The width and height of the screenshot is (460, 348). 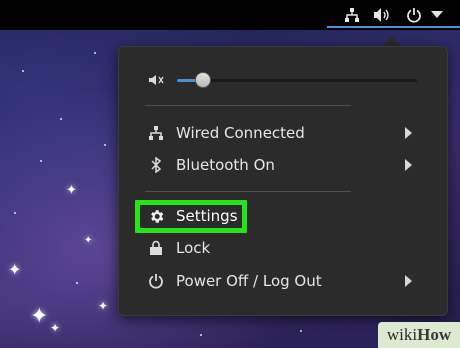 I want to click on menu-item-wired: Wired Connected, so click(x=283, y=133).